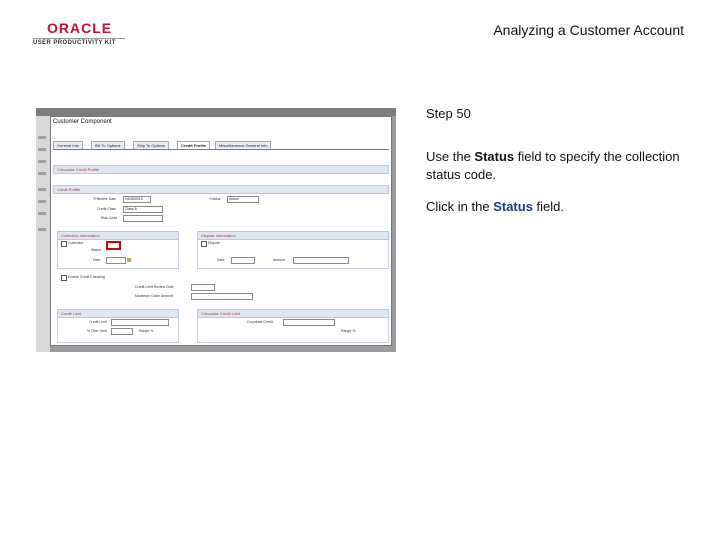 Image resolution: width=720 pixels, height=540 pixels. I want to click on instruction-before: Use the, so click(450, 156).